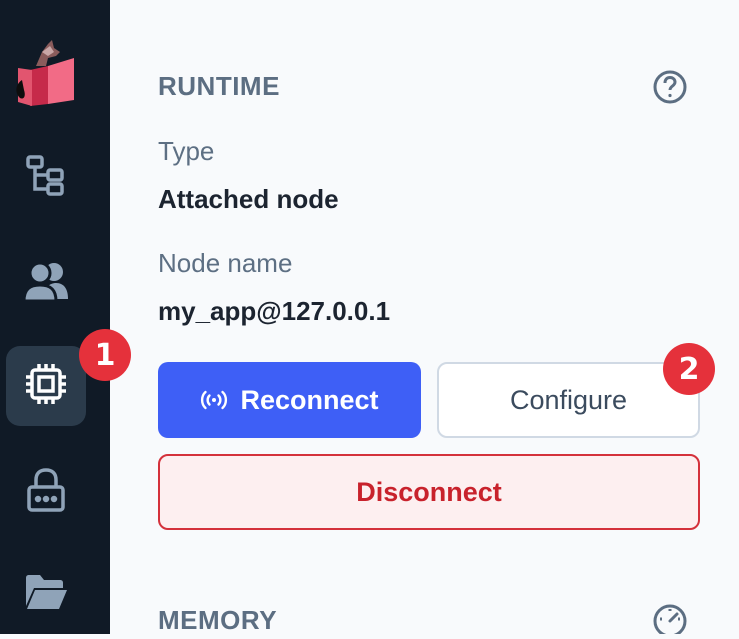 Image resolution: width=739 pixels, height=639 pixels. What do you see at coordinates (218, 620) in the screenshot?
I see `memory-section-title: MEMORY` at bounding box center [218, 620].